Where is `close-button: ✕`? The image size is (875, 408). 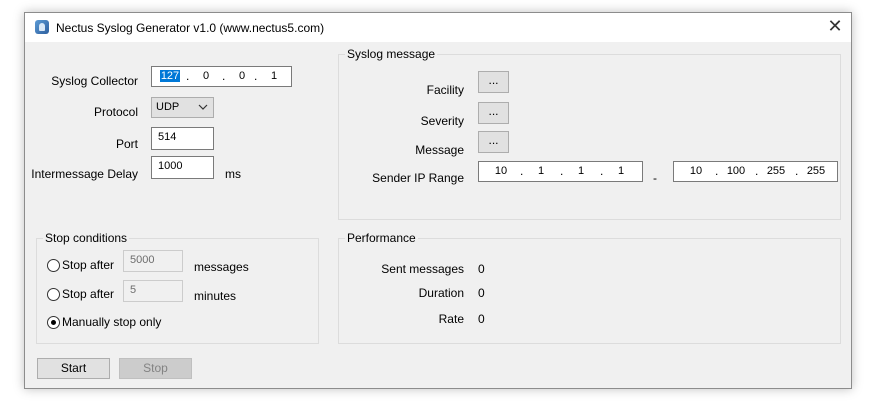 close-button: ✕ is located at coordinates (835, 27).